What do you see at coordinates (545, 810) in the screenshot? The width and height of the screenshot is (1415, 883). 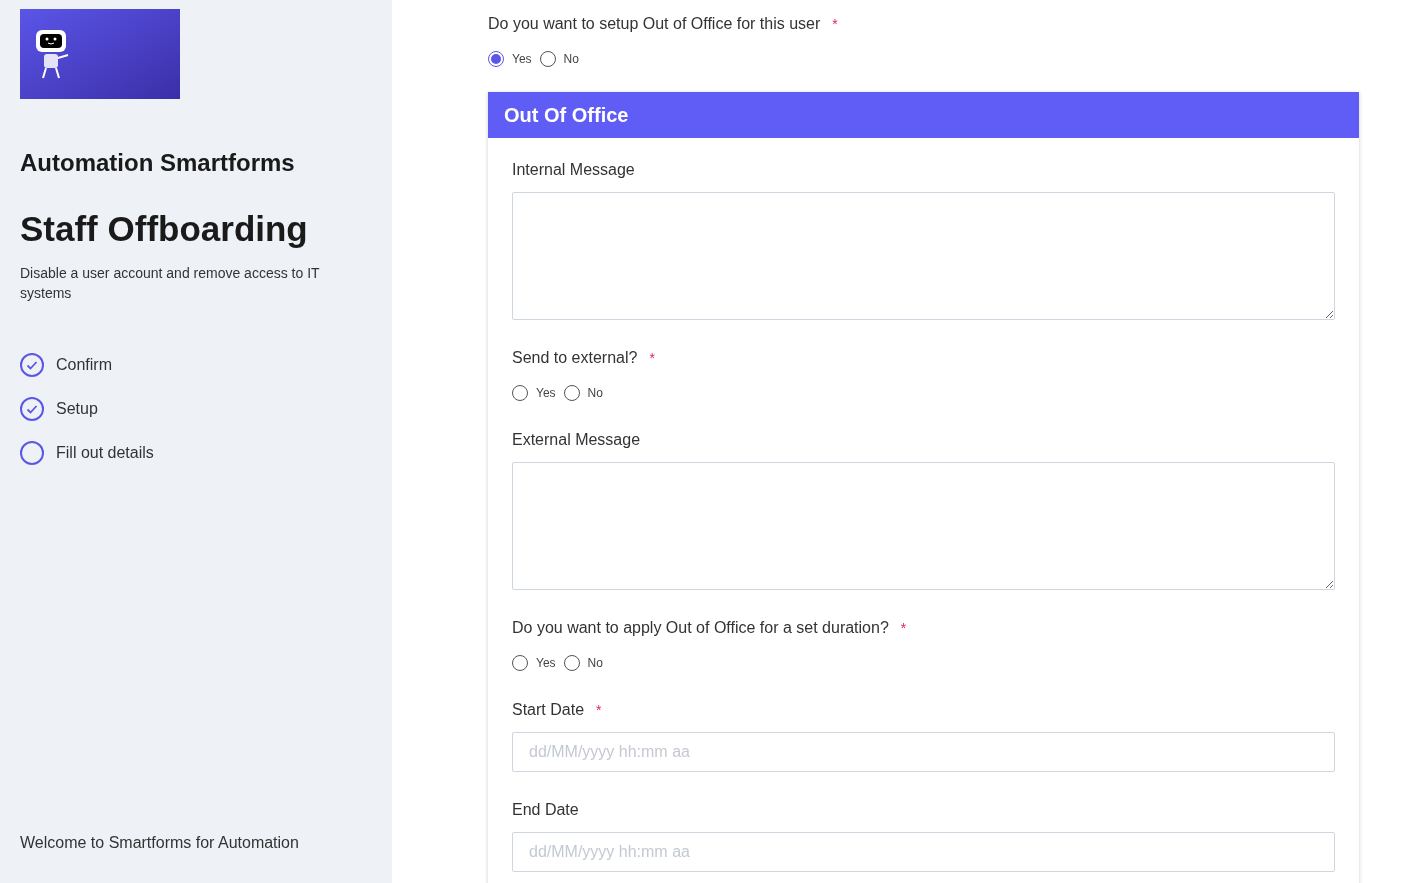 I see `field-label: End Date` at bounding box center [545, 810].